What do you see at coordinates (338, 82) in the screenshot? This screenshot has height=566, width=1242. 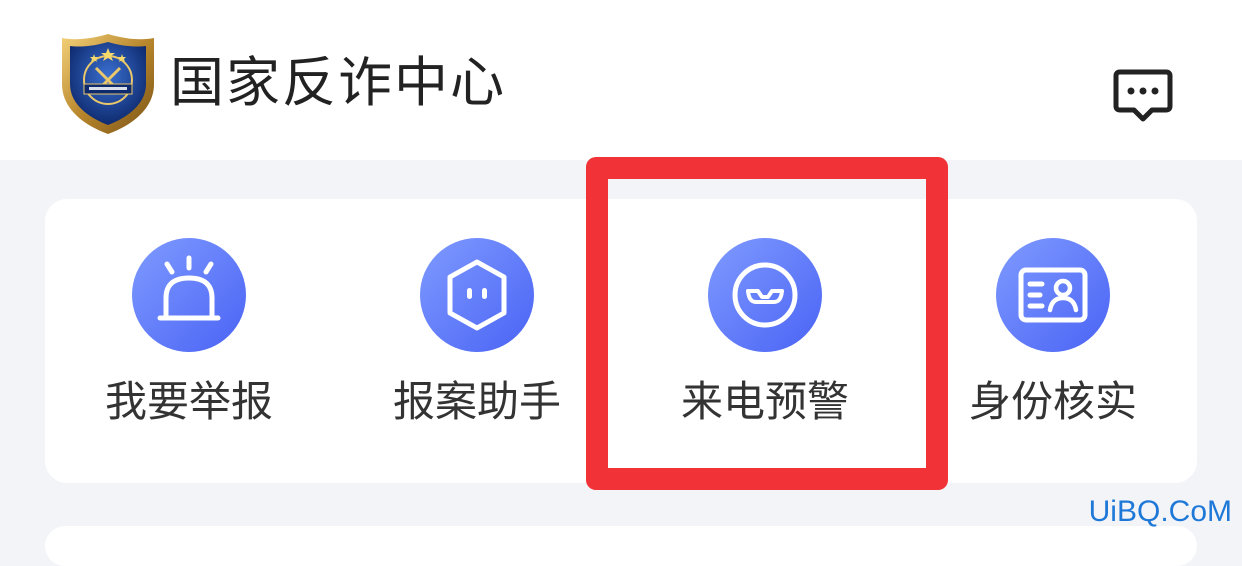 I see `app-title: 国家反诈中心` at bounding box center [338, 82].